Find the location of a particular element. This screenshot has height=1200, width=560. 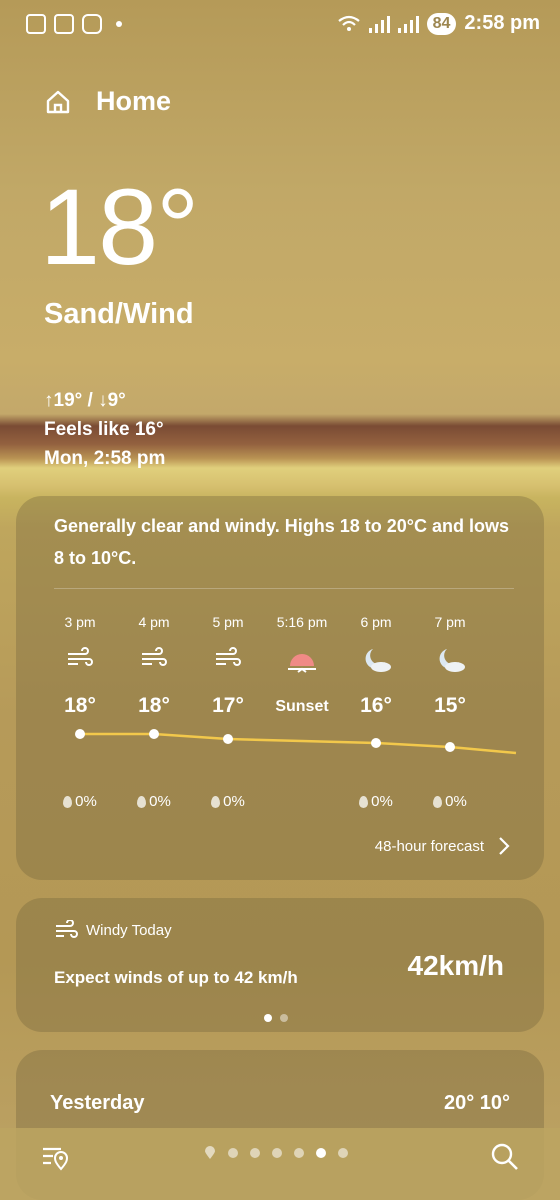

divider is located at coordinates (284, 588).